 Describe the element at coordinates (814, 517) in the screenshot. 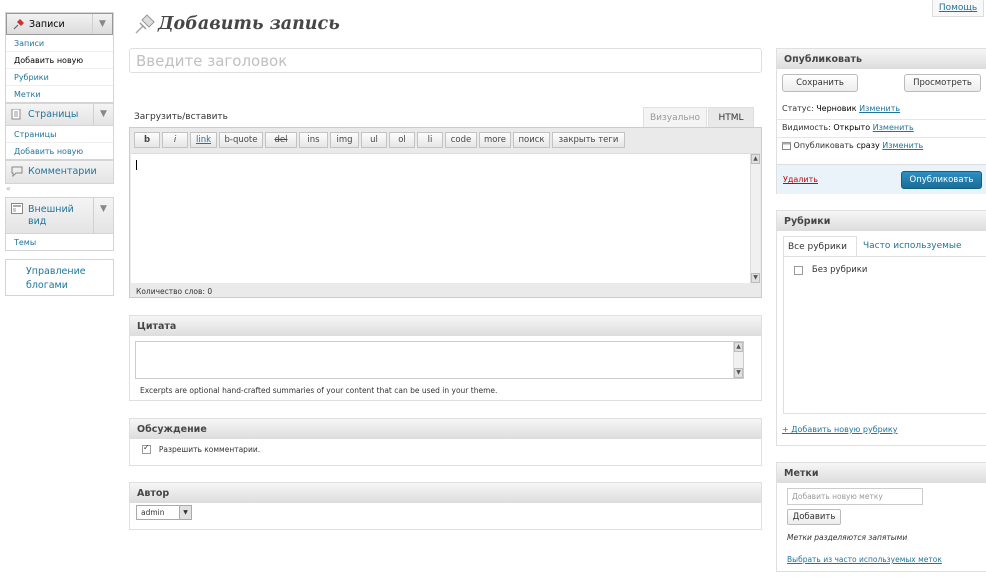

I see `add-tag-button: Добавить` at that location.